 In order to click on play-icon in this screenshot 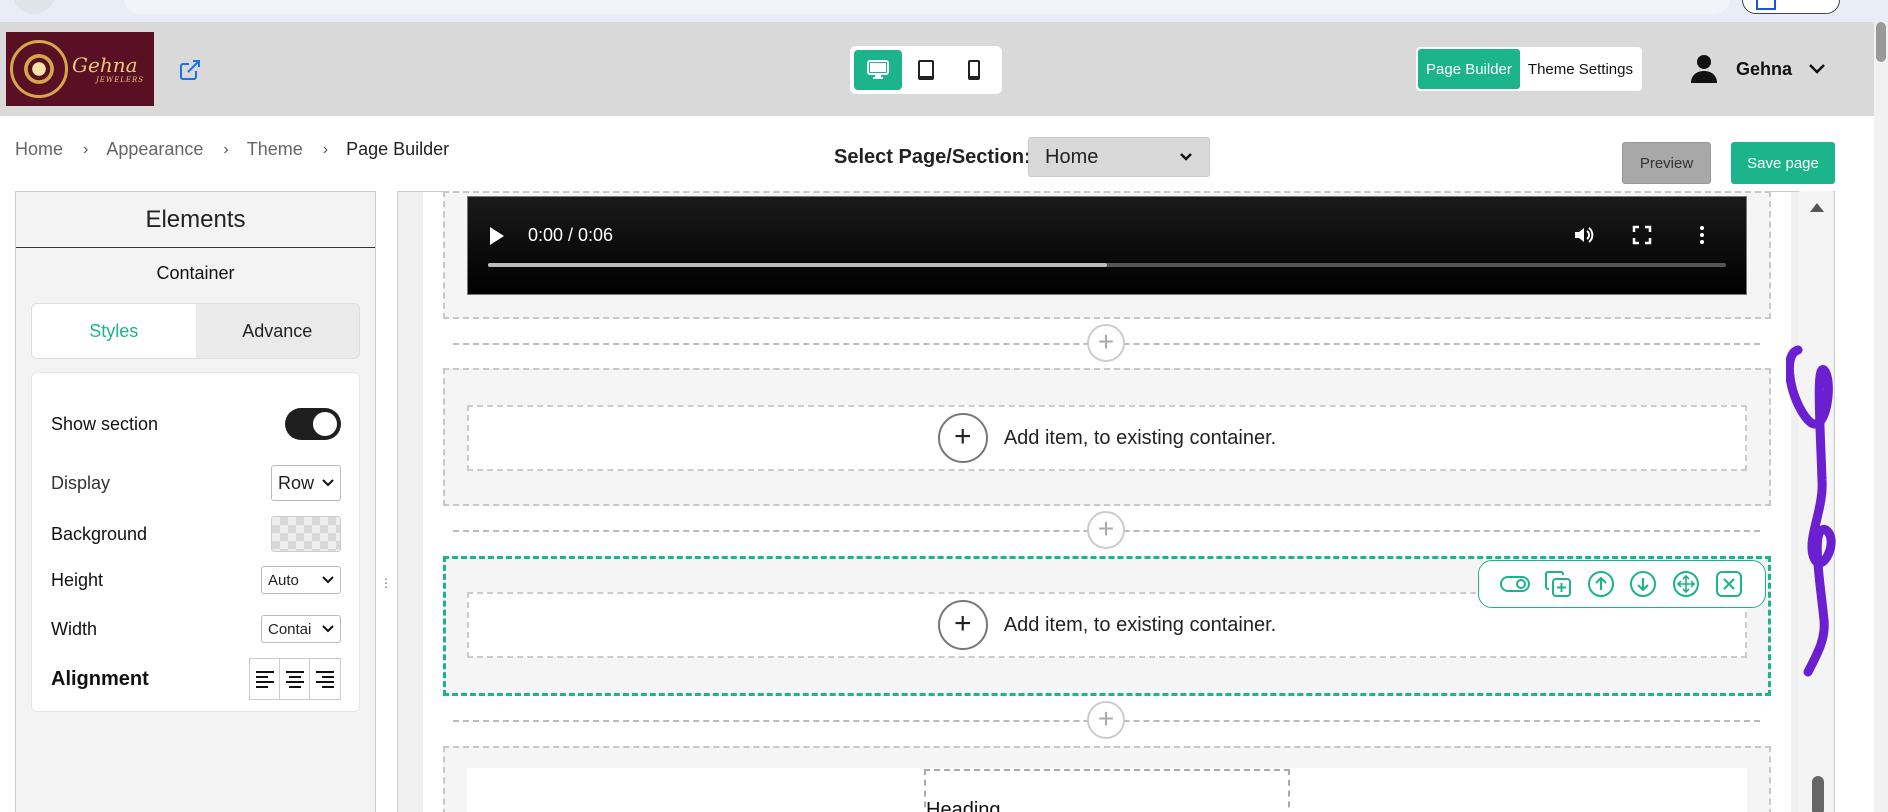, I will do `click(497, 236)`.